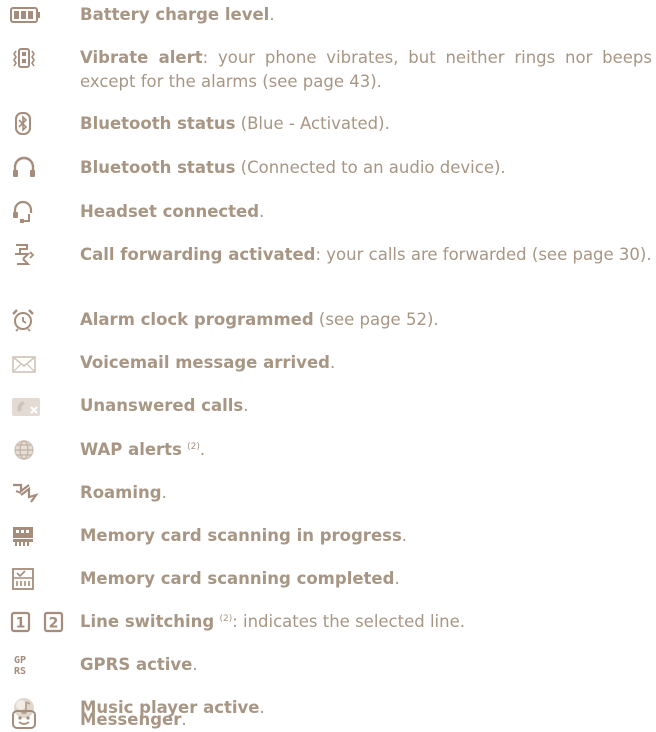  I want to click on messenger-icon, so click(27, 720).